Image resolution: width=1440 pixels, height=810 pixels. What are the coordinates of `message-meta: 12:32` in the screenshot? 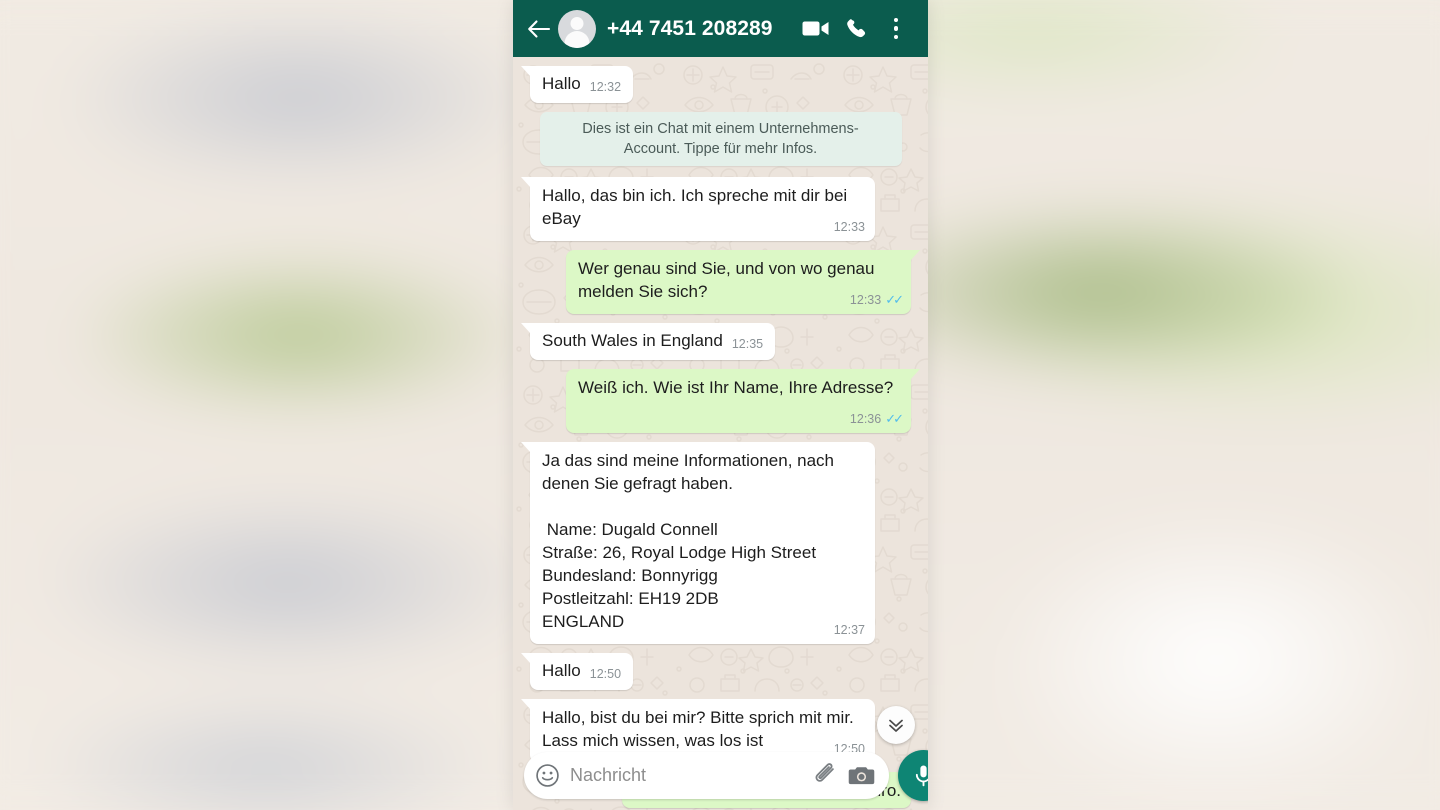 It's located at (605, 87).